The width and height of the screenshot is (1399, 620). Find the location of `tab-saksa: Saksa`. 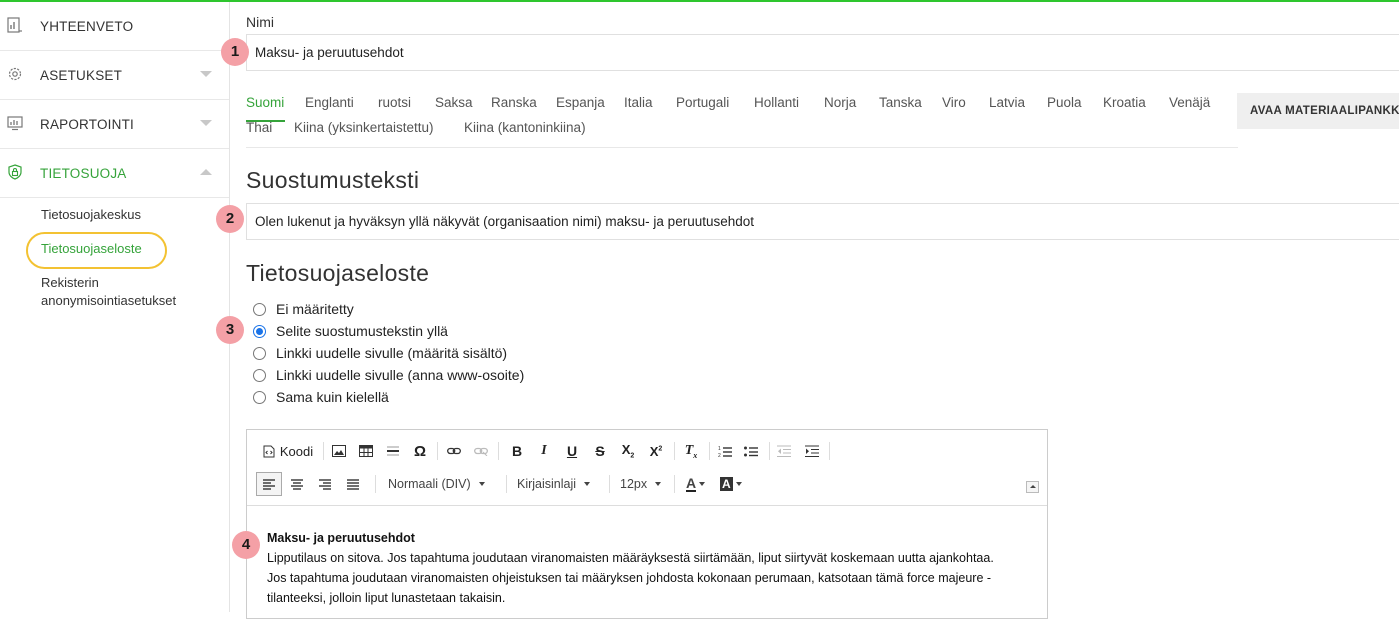

tab-saksa: Saksa is located at coordinates (454, 102).